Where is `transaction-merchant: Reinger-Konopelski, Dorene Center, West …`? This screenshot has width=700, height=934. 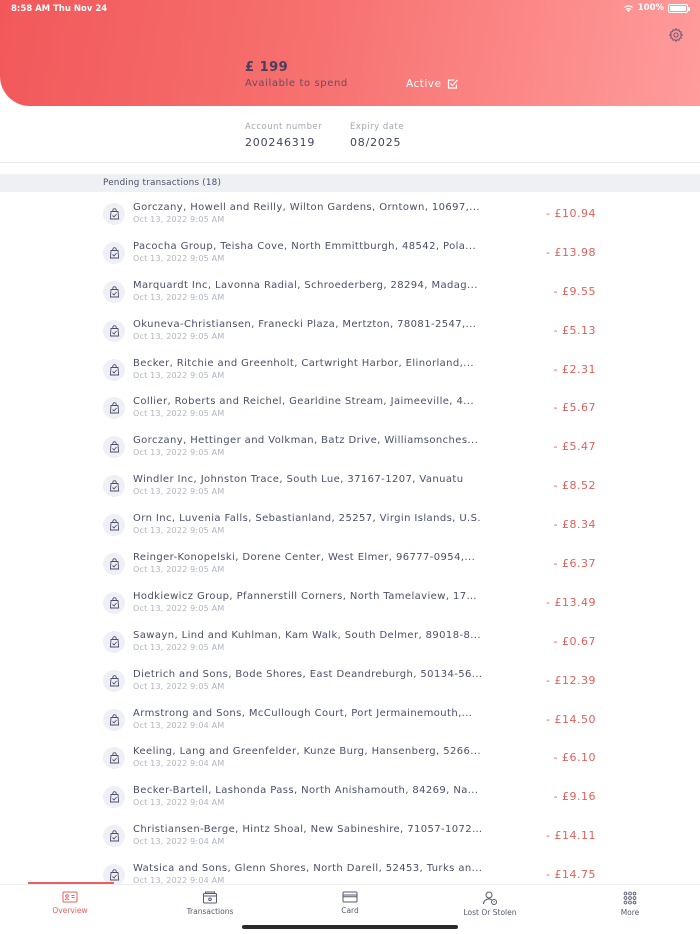 transaction-merchant: Reinger-Konopelski, Dorene Center, West … is located at coordinates (304, 558).